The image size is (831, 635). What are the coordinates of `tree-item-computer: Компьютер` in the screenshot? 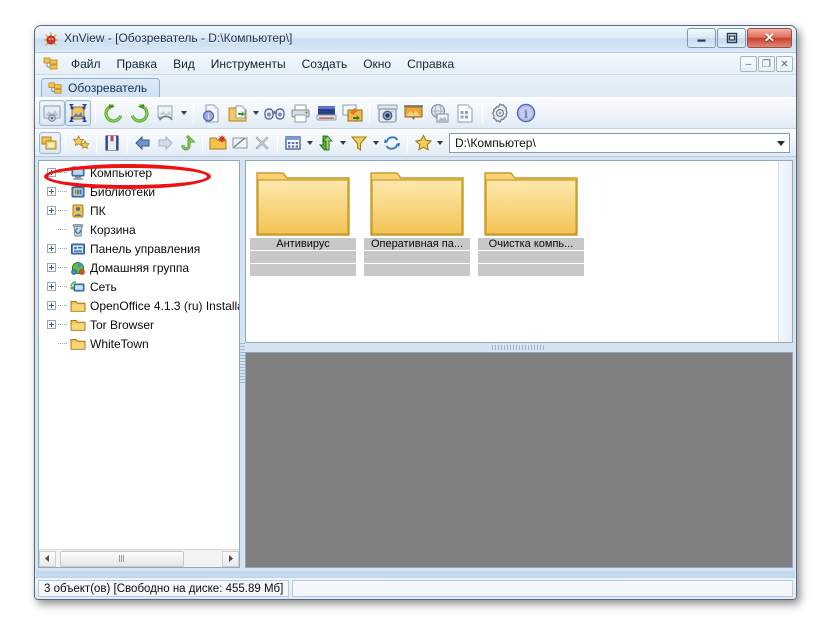 It's located at (139, 172).